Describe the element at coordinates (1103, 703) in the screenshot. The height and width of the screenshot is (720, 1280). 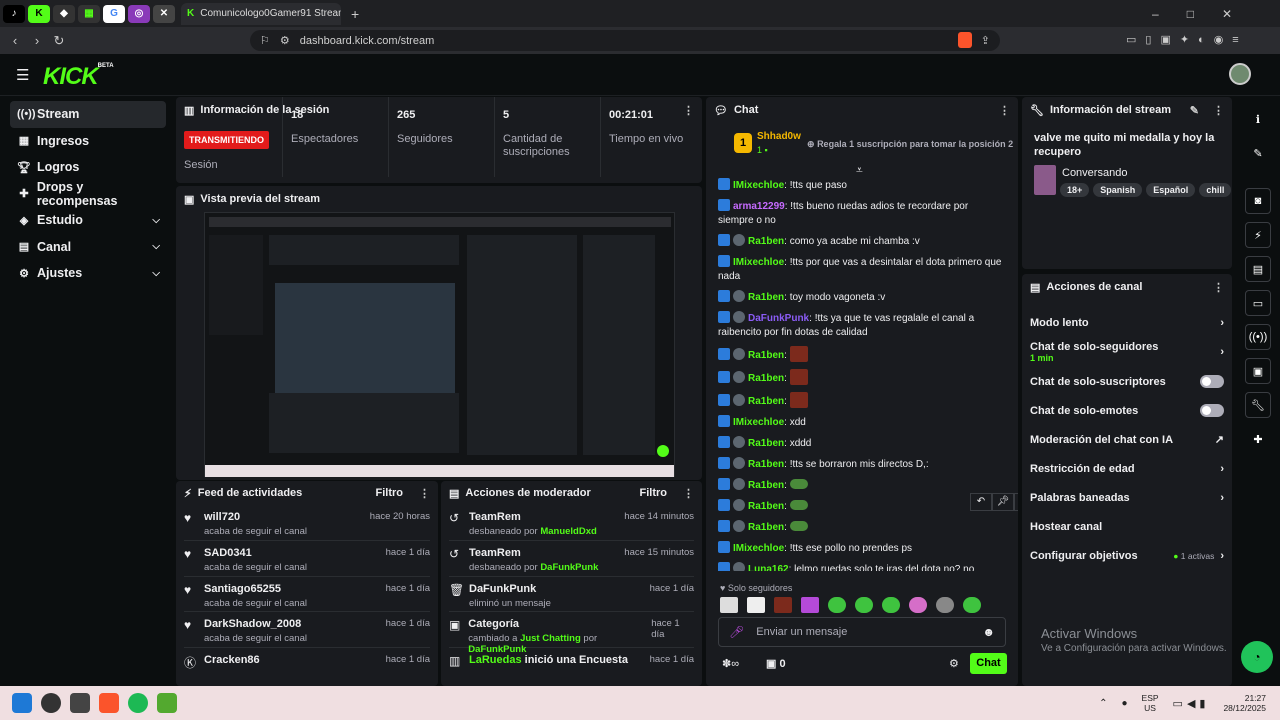
I see `tray-up-icon: ⌃` at that location.